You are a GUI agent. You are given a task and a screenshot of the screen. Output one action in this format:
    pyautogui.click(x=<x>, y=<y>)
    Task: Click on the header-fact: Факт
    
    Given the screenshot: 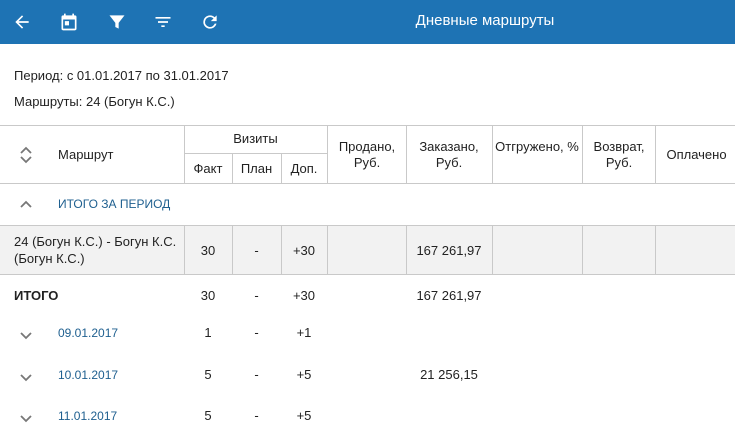 What is the action you would take?
    pyautogui.click(x=208, y=169)
    